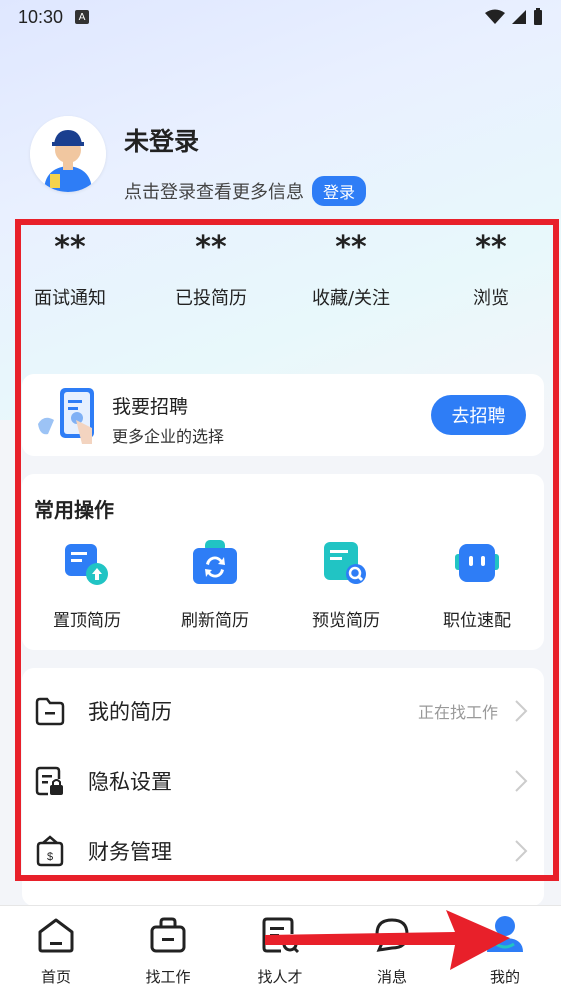 This screenshot has height=997, width=561. I want to click on menu-label: 财务管理, so click(130, 852).